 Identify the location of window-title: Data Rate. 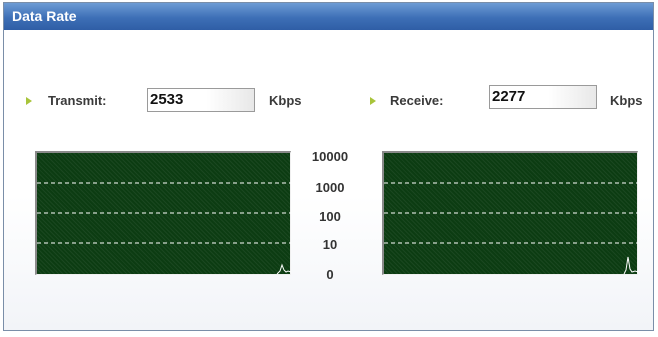
(328, 16).